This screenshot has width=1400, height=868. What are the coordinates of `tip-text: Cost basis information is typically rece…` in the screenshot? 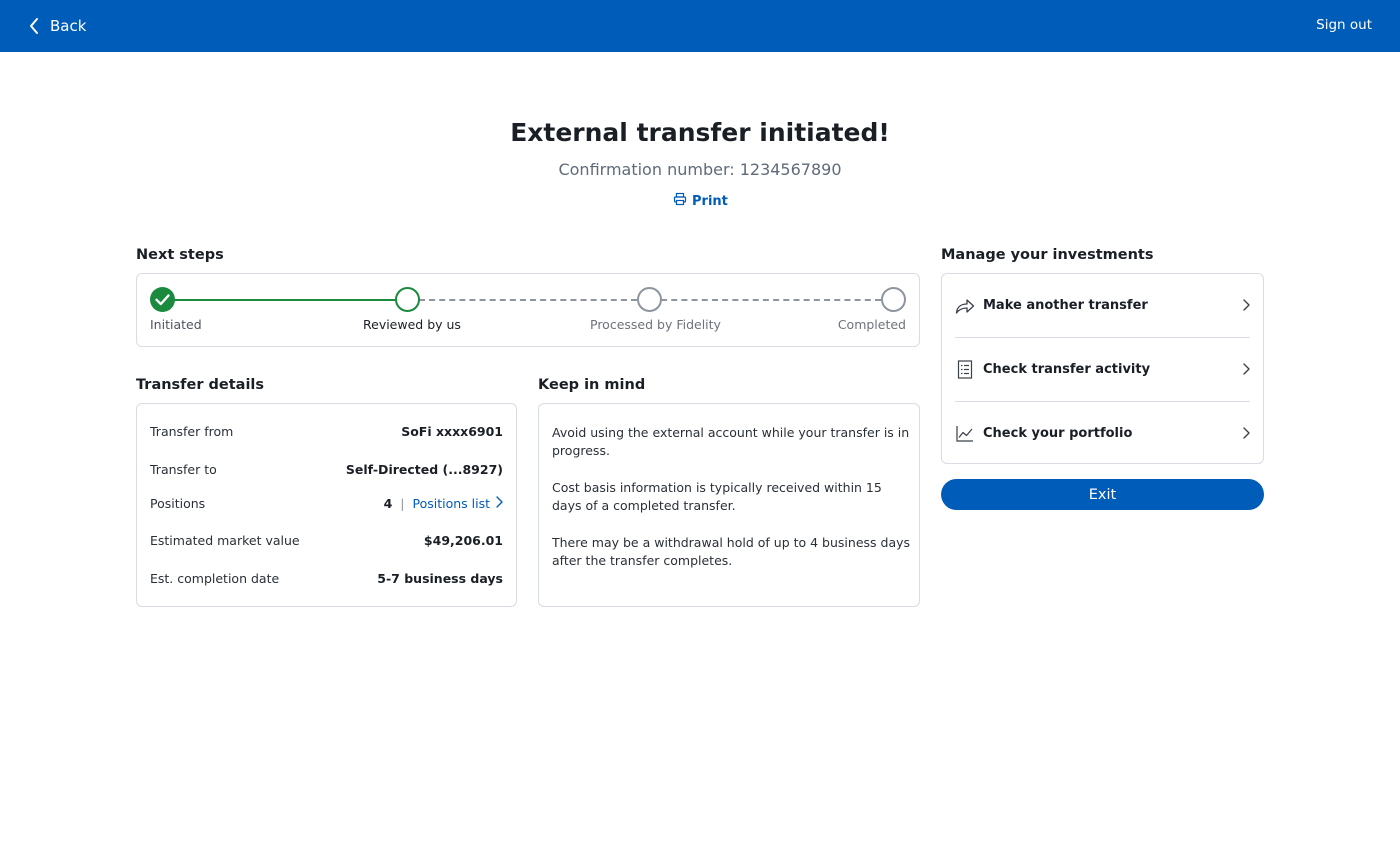 It's located at (717, 496).